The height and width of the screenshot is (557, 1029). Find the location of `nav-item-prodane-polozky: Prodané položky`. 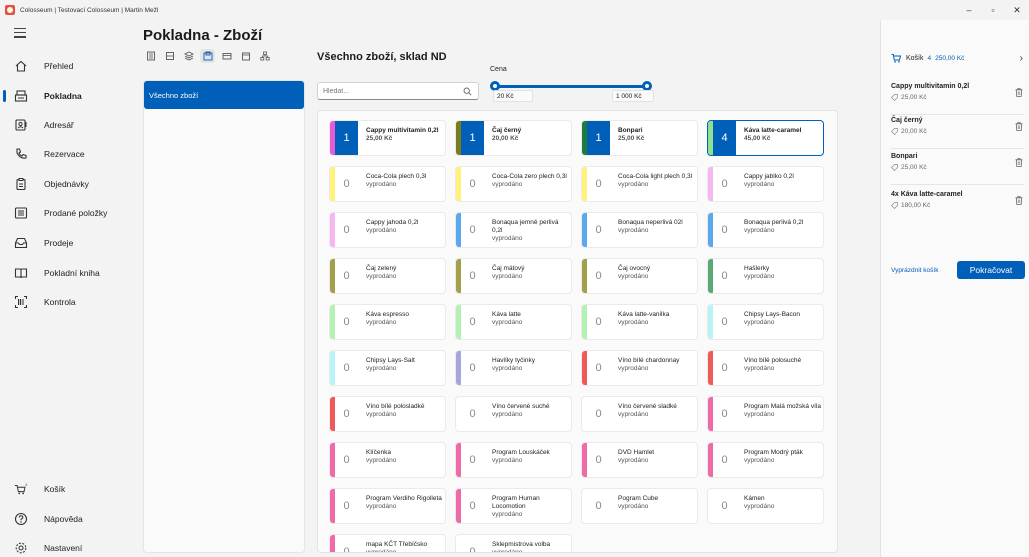

nav-item-prodane-polozky: Prodané položky is located at coordinates (61, 213).